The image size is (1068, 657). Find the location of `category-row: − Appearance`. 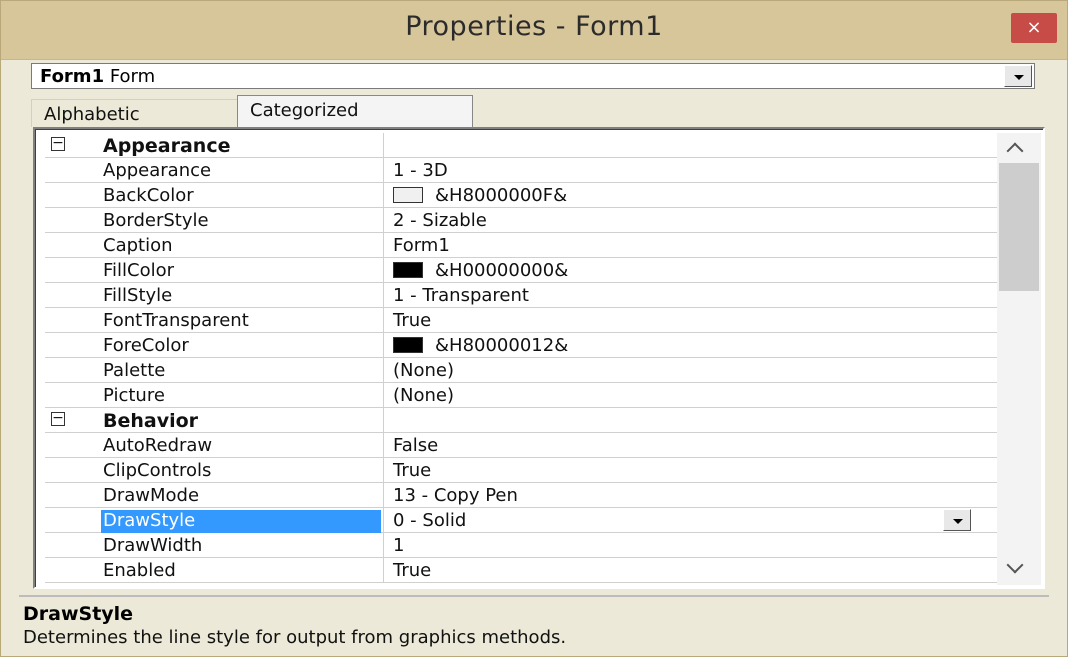

category-row: − Appearance is located at coordinates (521, 145).